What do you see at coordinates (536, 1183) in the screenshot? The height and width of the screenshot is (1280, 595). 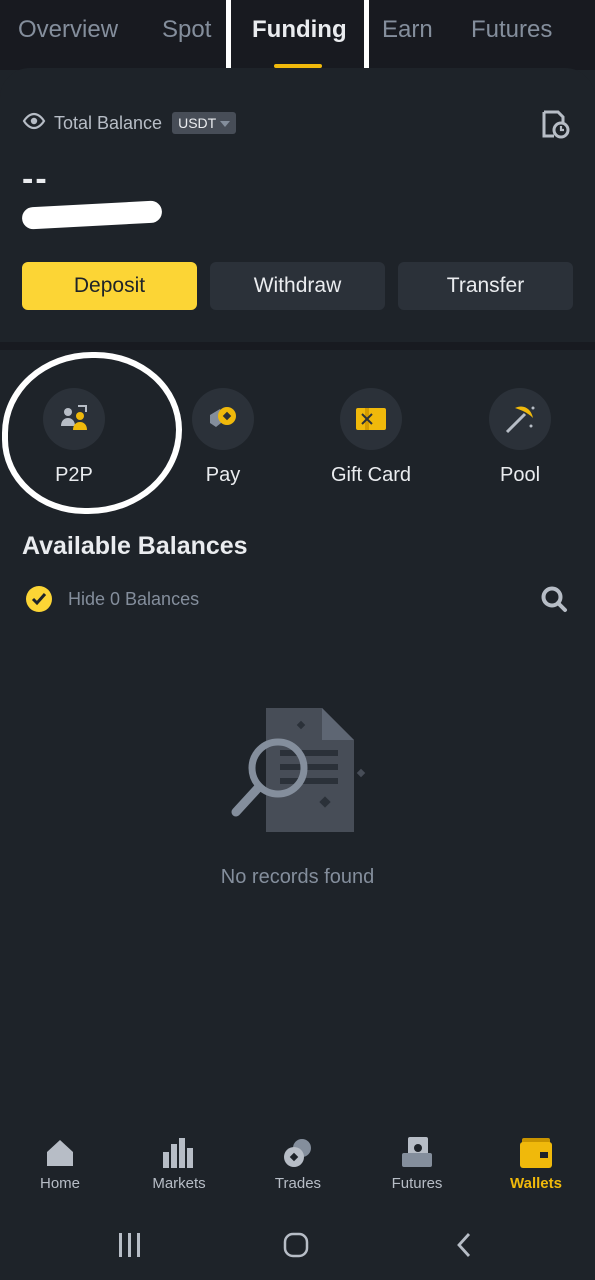 I see `nav-label-wallets: Wallets` at bounding box center [536, 1183].